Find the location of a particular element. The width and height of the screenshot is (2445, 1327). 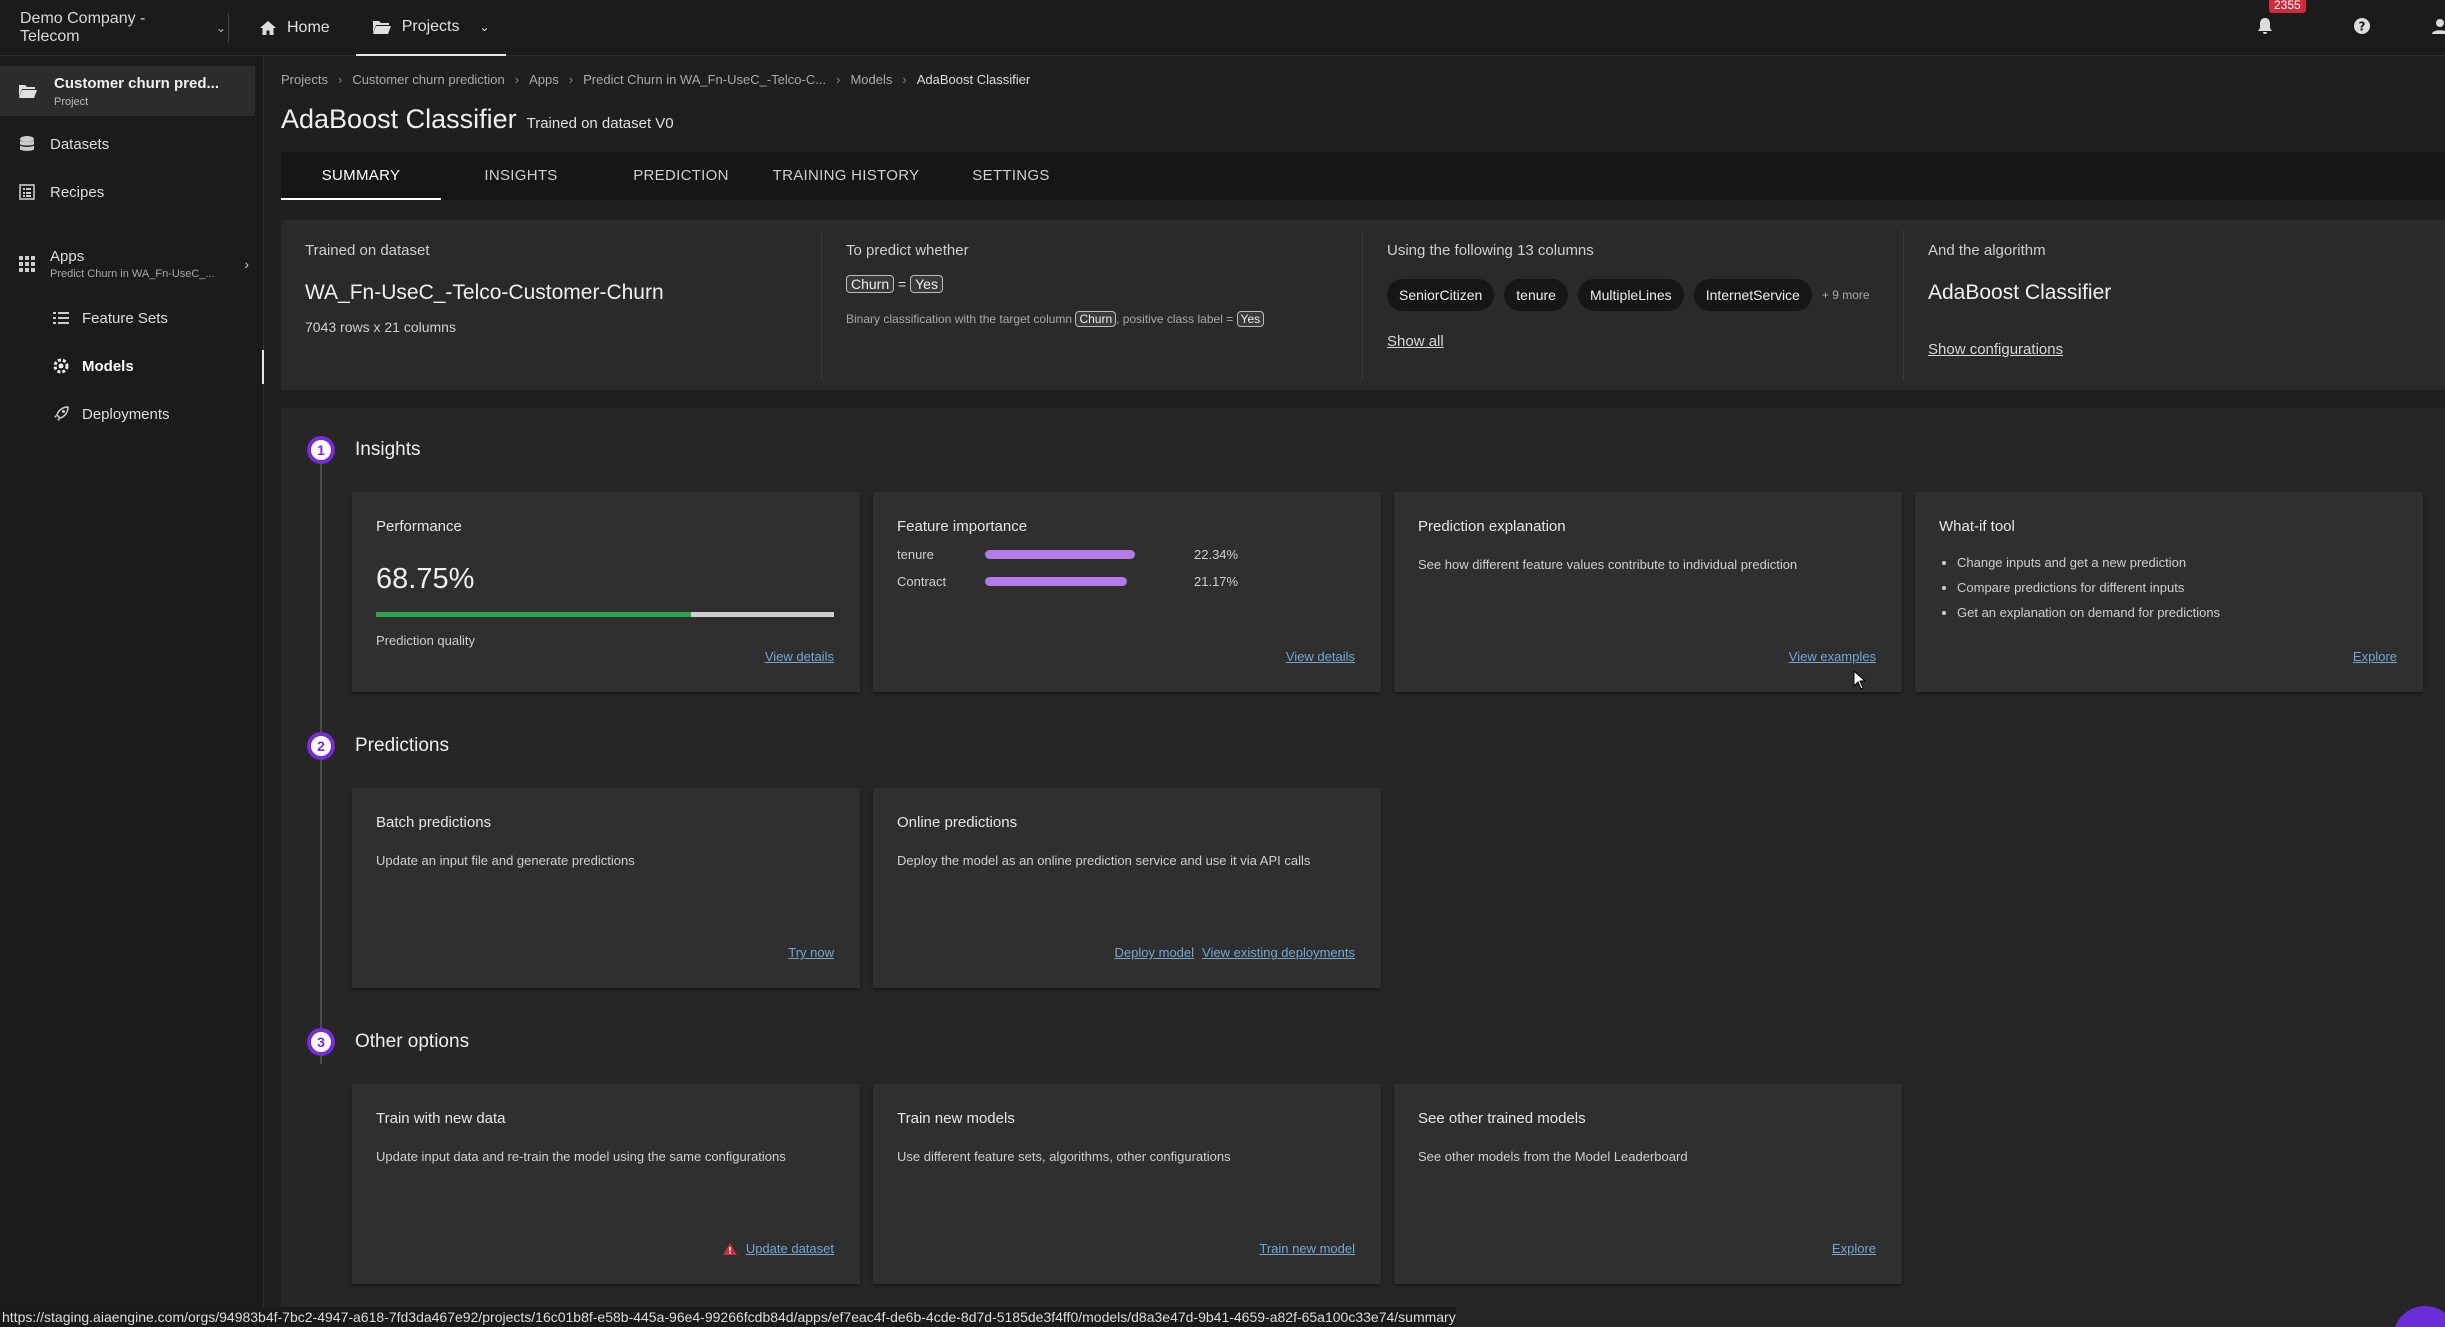

tab-summary: SUMMARY is located at coordinates (361, 176).